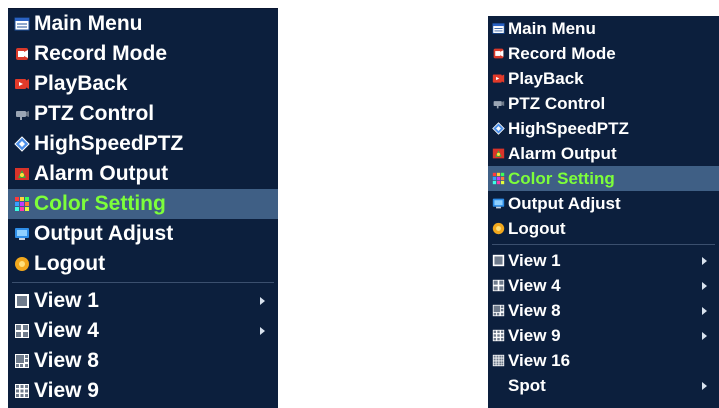 The width and height of the screenshot is (719, 408). I want to click on view-16-icon, so click(498, 360).